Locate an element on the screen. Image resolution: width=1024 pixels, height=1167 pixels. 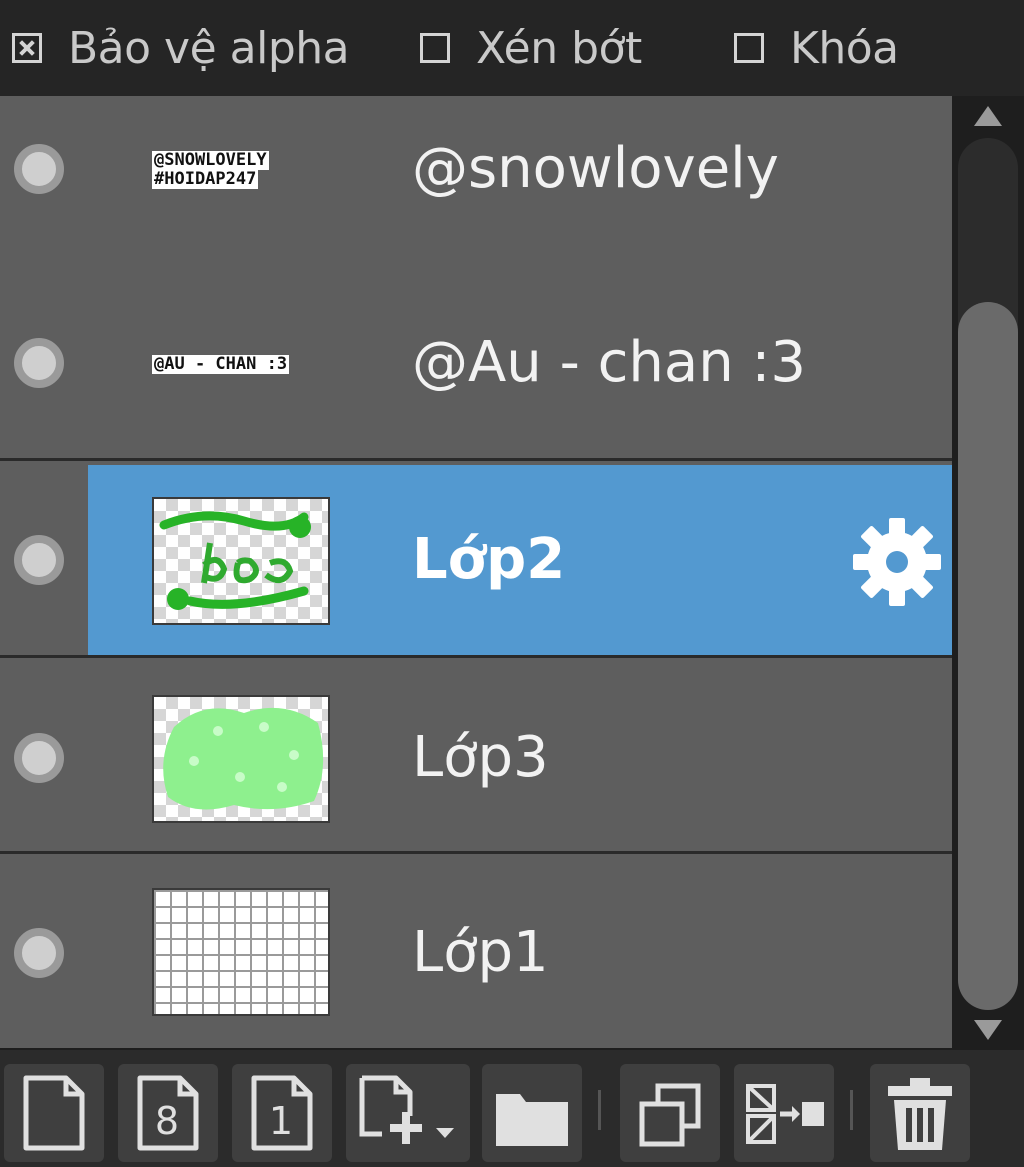
svg-text: 8 is located at coordinates (167, 1121).